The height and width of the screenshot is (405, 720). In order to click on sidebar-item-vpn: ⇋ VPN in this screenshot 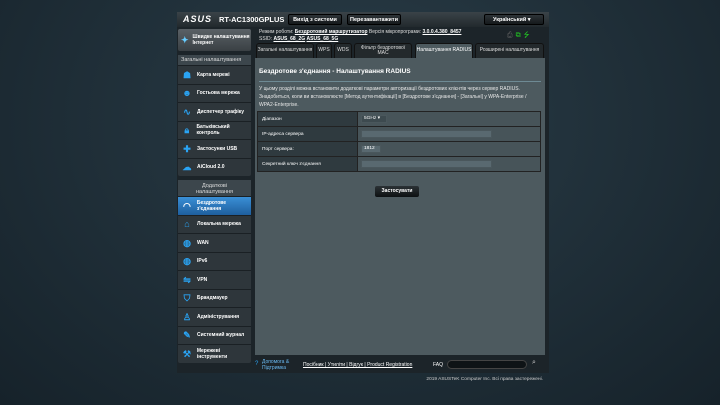, I will do `click(214, 279)`.